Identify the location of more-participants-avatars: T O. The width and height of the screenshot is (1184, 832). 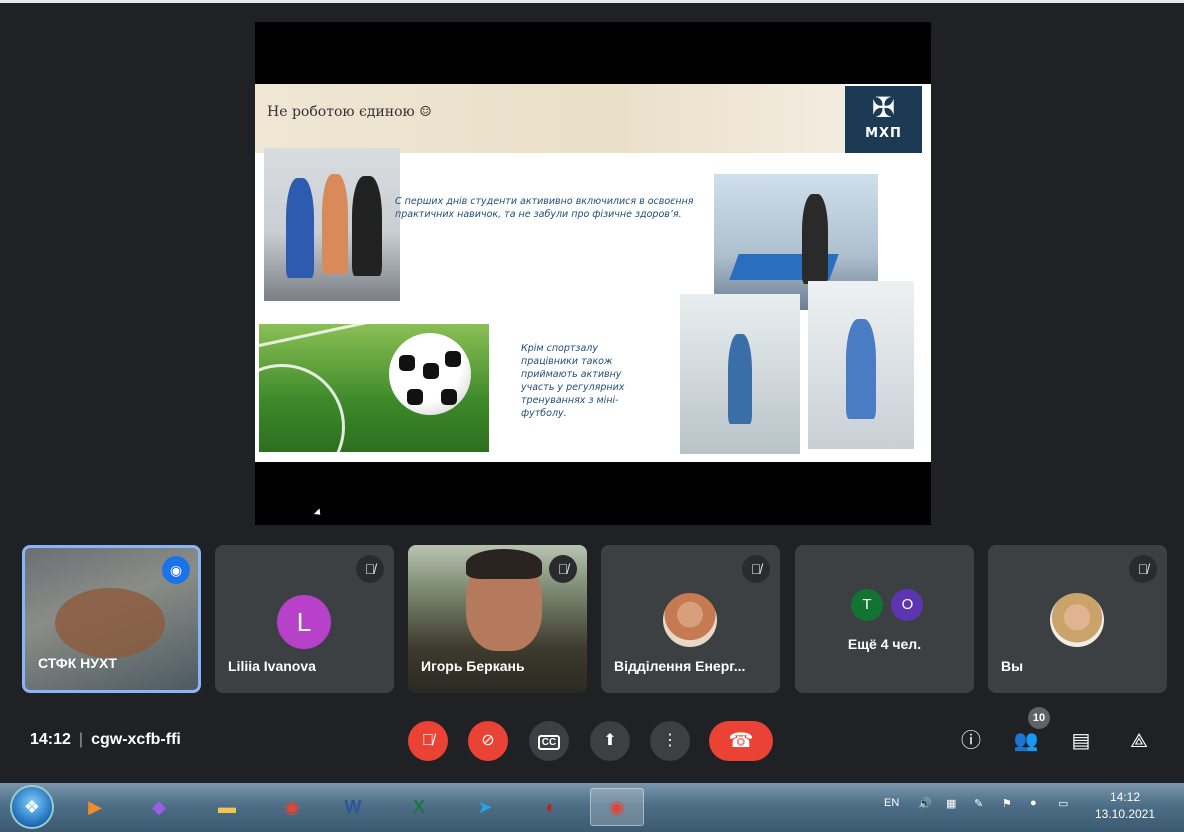
(889, 605).